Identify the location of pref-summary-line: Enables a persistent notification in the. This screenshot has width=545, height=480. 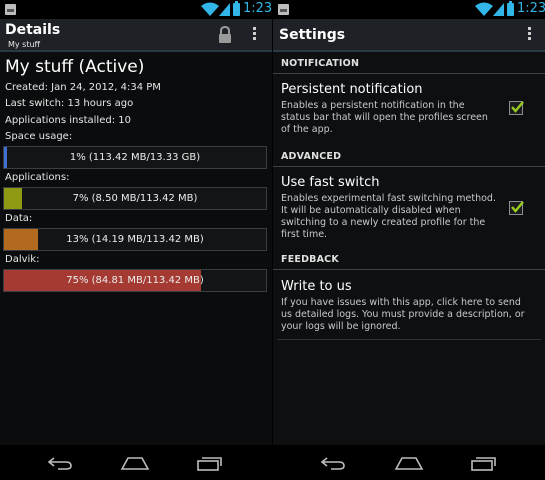
(373, 105).